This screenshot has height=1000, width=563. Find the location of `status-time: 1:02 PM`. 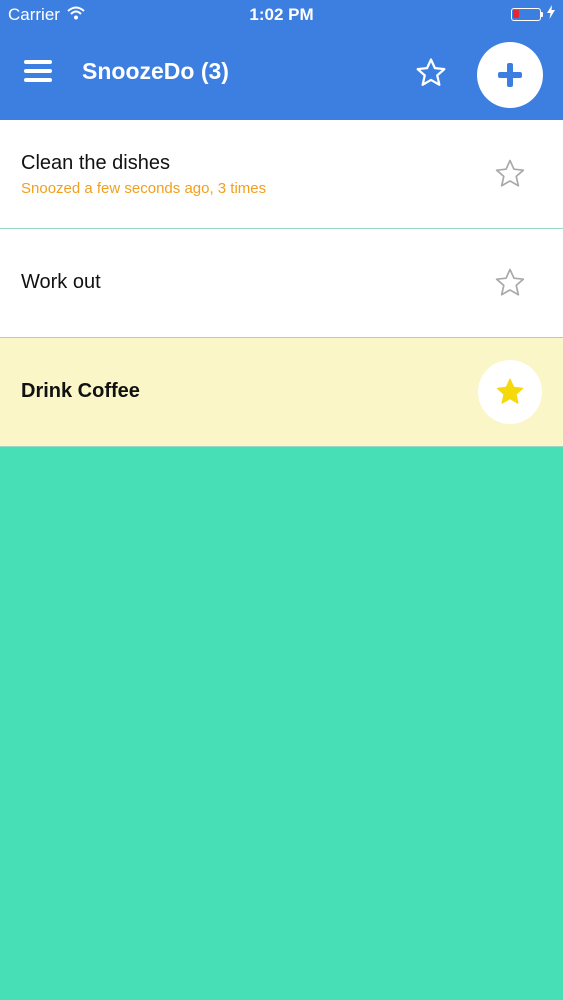

status-time: 1:02 PM is located at coordinates (281, 14).